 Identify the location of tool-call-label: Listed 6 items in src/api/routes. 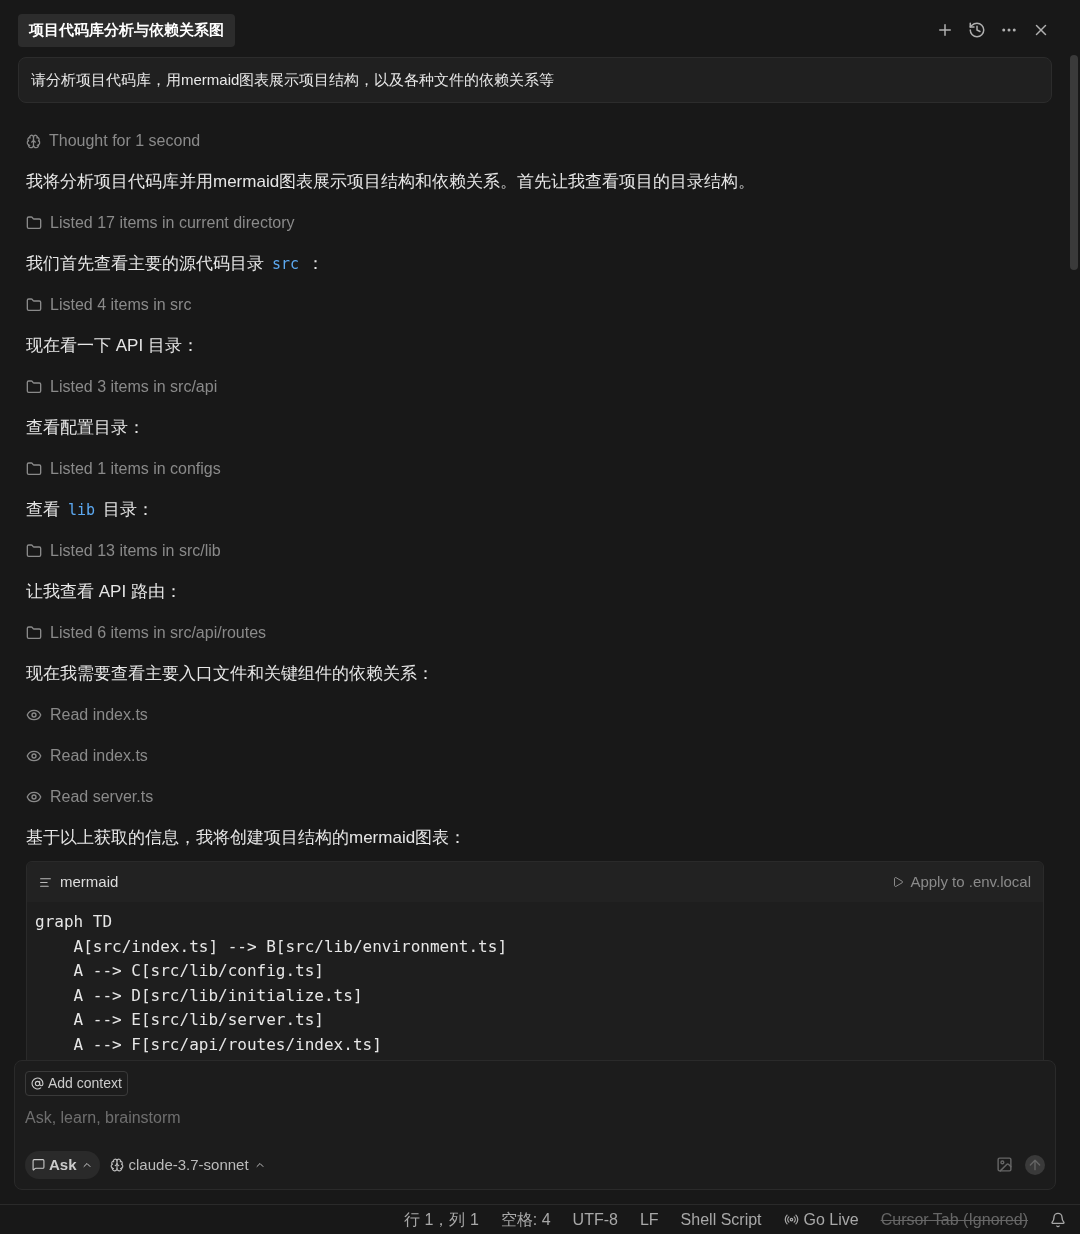
(158, 633).